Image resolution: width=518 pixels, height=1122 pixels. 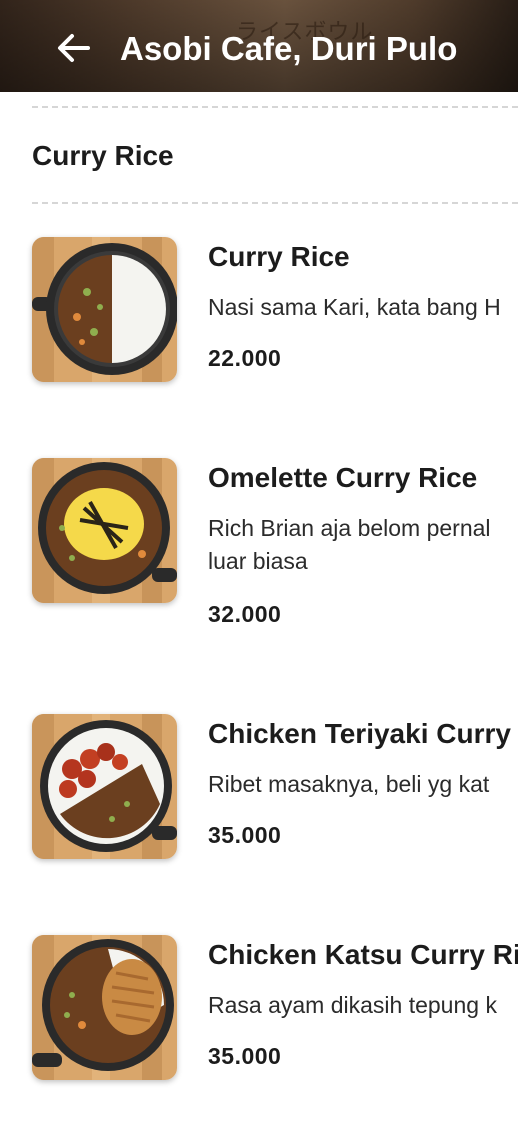 I want to click on curry-rice-photo, so click(x=104, y=309).